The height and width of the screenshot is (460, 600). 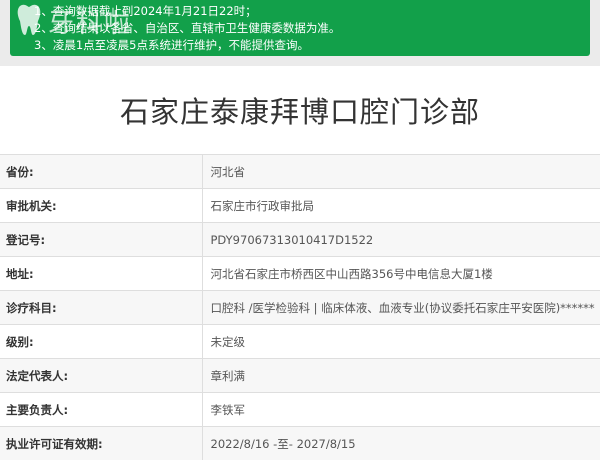 What do you see at coordinates (101, 240) in the screenshot?
I see `row-label-registration-number: 登记号:` at bounding box center [101, 240].